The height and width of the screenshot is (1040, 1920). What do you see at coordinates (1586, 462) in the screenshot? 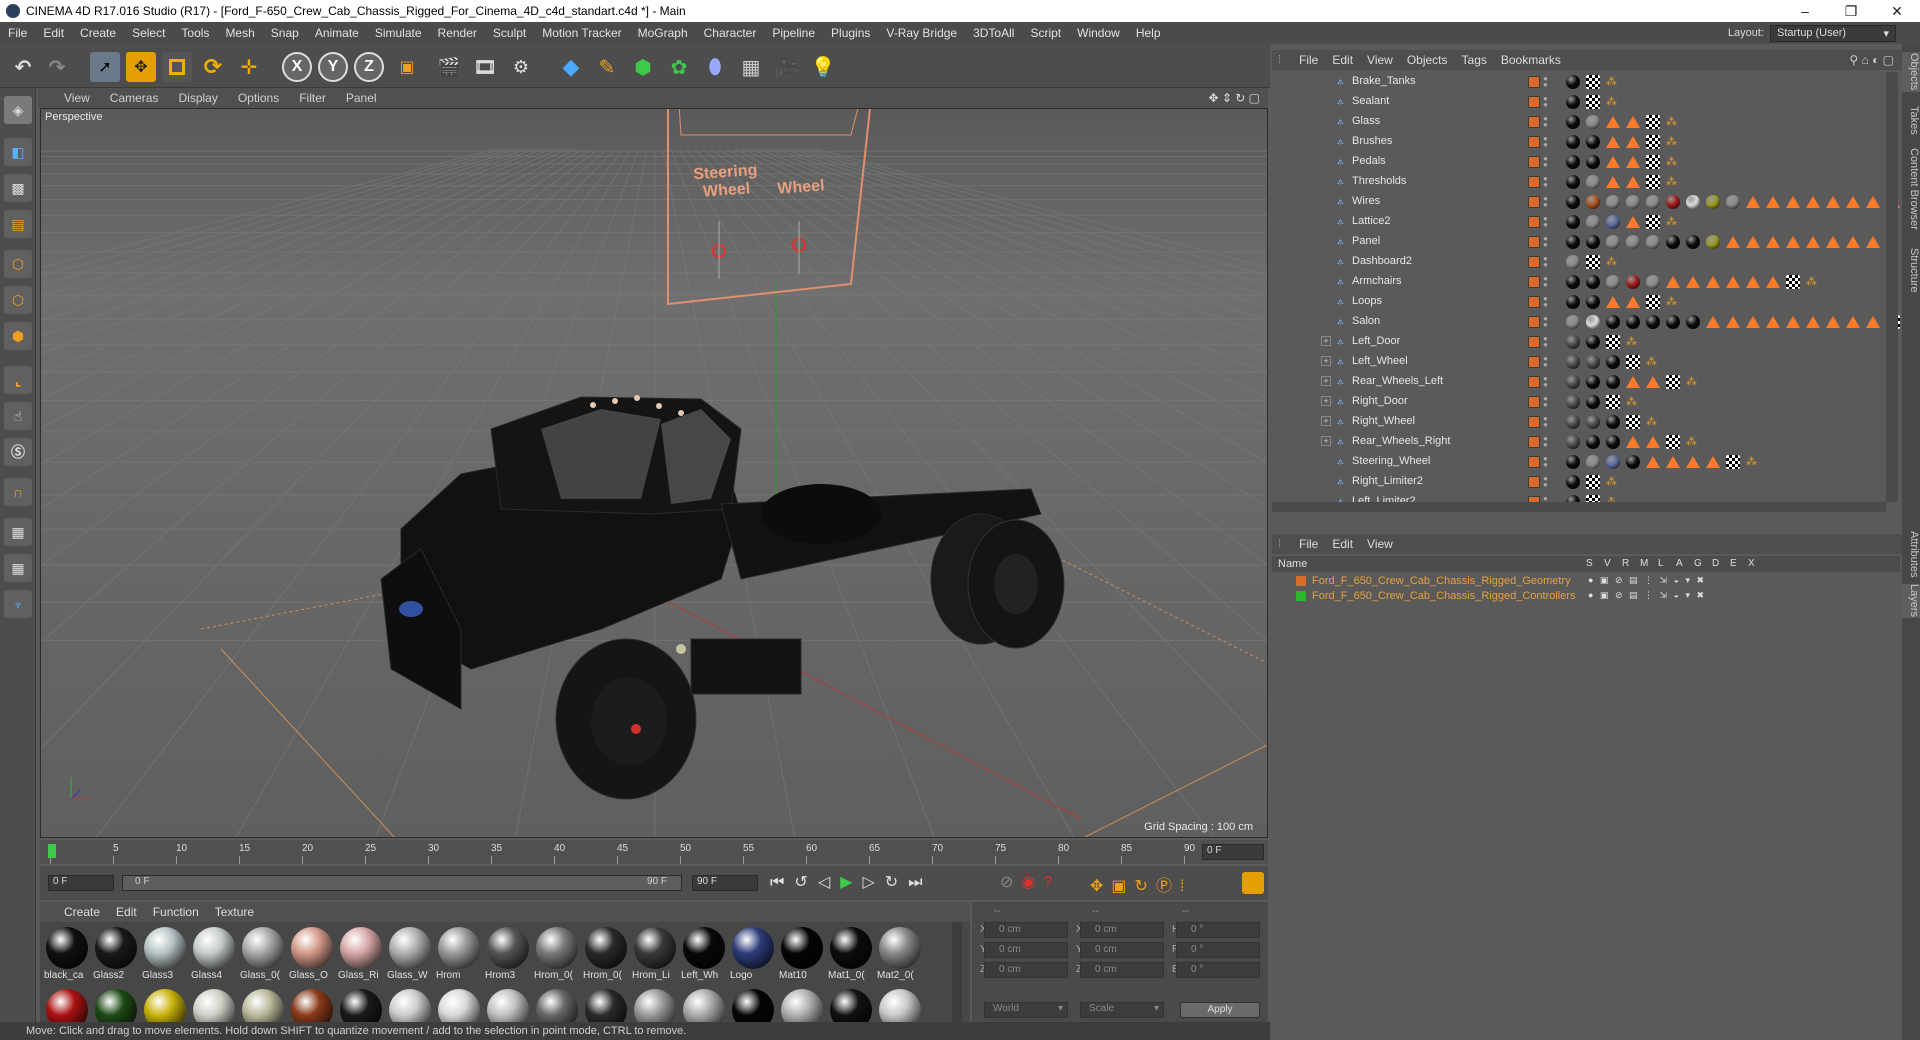
I see `object-row: ⟑ Steering_Wheel ● ● ⁂` at bounding box center [1586, 462].